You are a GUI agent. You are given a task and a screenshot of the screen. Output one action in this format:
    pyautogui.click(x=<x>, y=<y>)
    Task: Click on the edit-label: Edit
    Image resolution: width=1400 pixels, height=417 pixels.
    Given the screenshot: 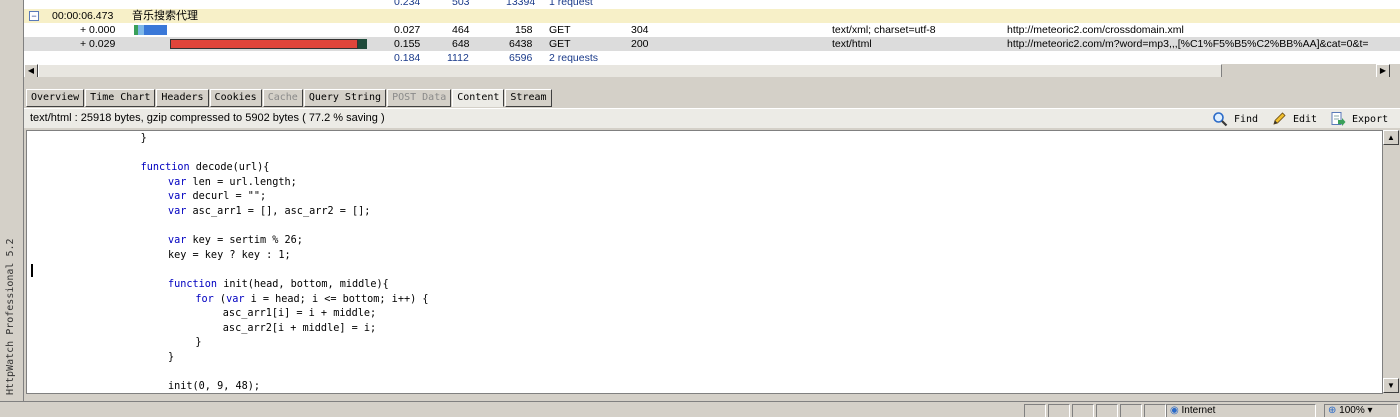 What is the action you would take?
    pyautogui.click(x=1305, y=119)
    